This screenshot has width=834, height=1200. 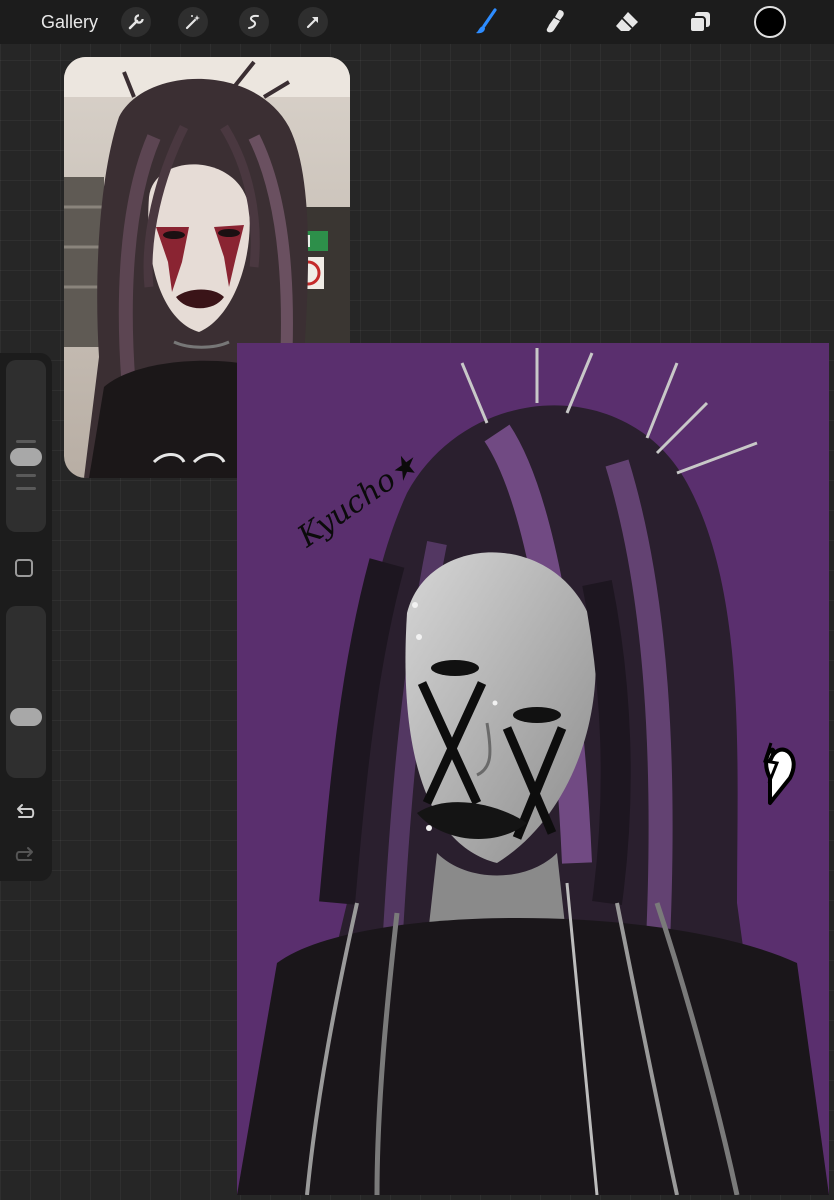 I want to click on top-toolbar: Gallery, so click(x=417, y=22).